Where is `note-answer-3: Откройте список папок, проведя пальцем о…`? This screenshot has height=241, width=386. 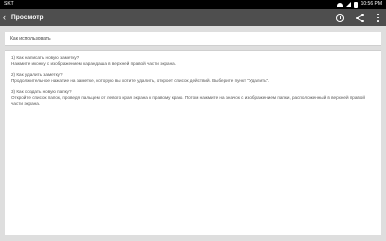
note-answer-3: Откройте список папок, проведя пальцем о… is located at coordinates (188, 100).